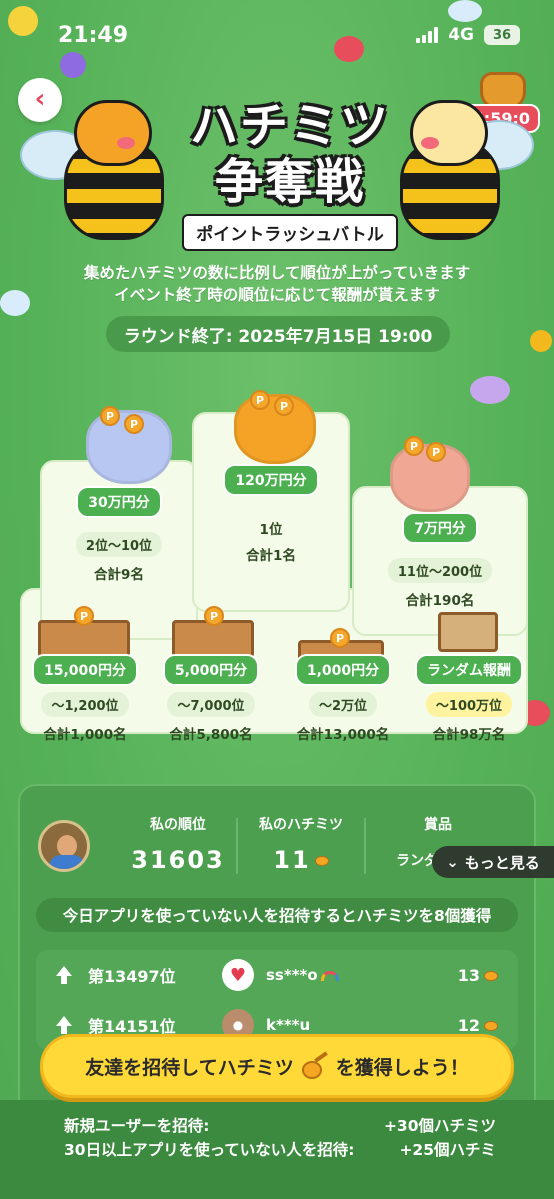 This screenshot has height=1199, width=554. I want to click on winner-count: 合計1名, so click(271, 556).